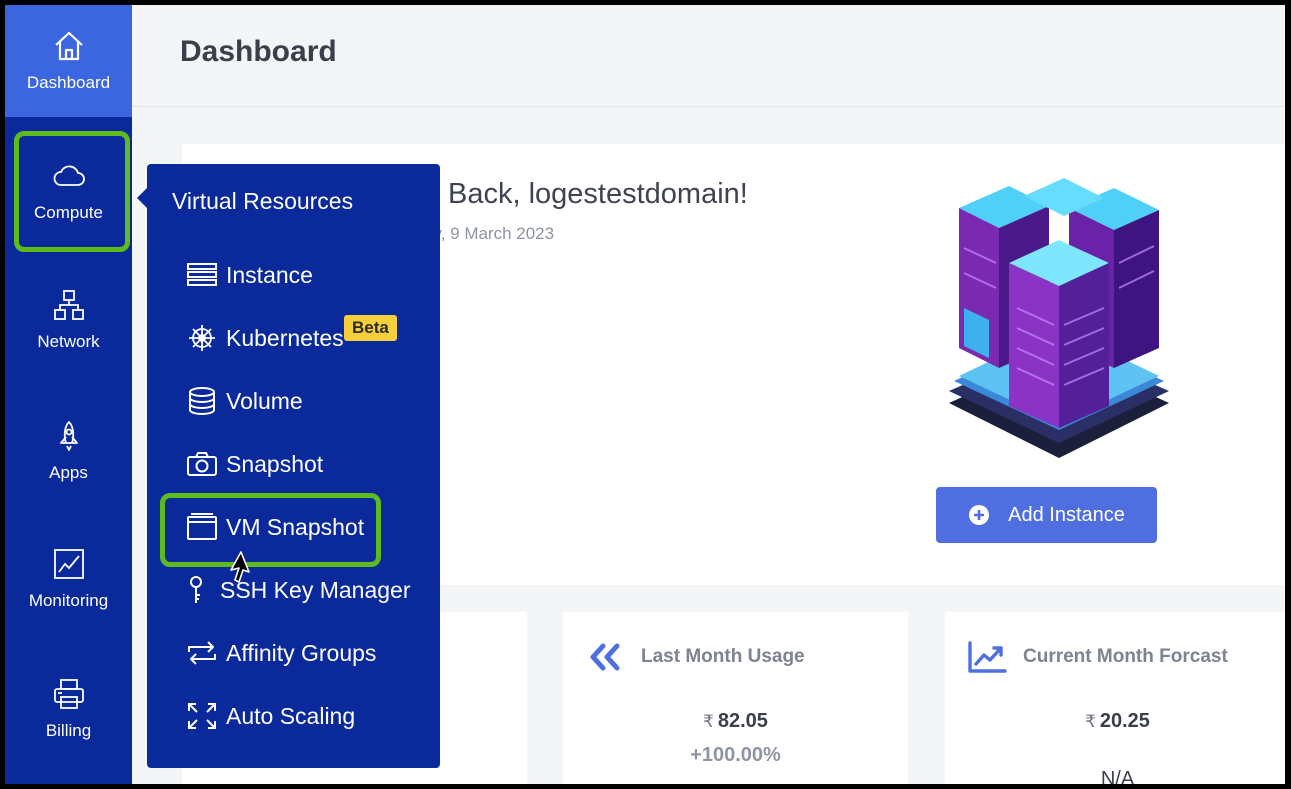 The width and height of the screenshot is (1291, 789). What do you see at coordinates (202, 653) in the screenshot?
I see `swap-icon` at bounding box center [202, 653].